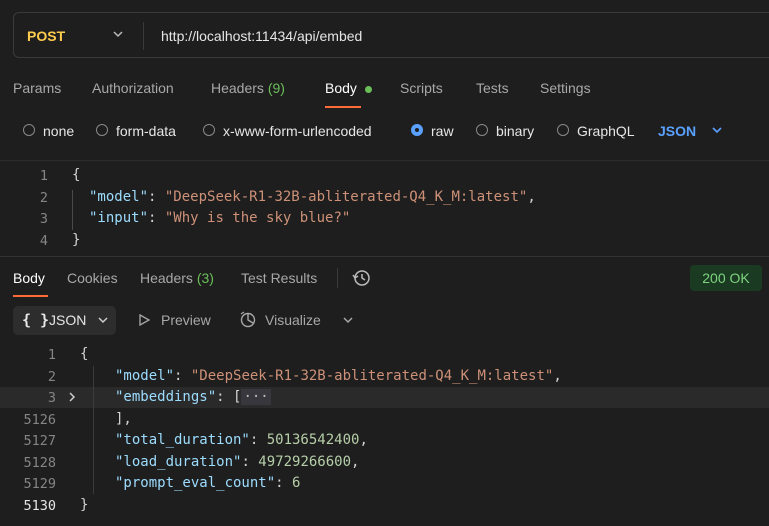 Image resolution: width=769 pixels, height=526 pixels. What do you see at coordinates (391, 35) in the screenshot?
I see `request-url-bar` at bounding box center [391, 35].